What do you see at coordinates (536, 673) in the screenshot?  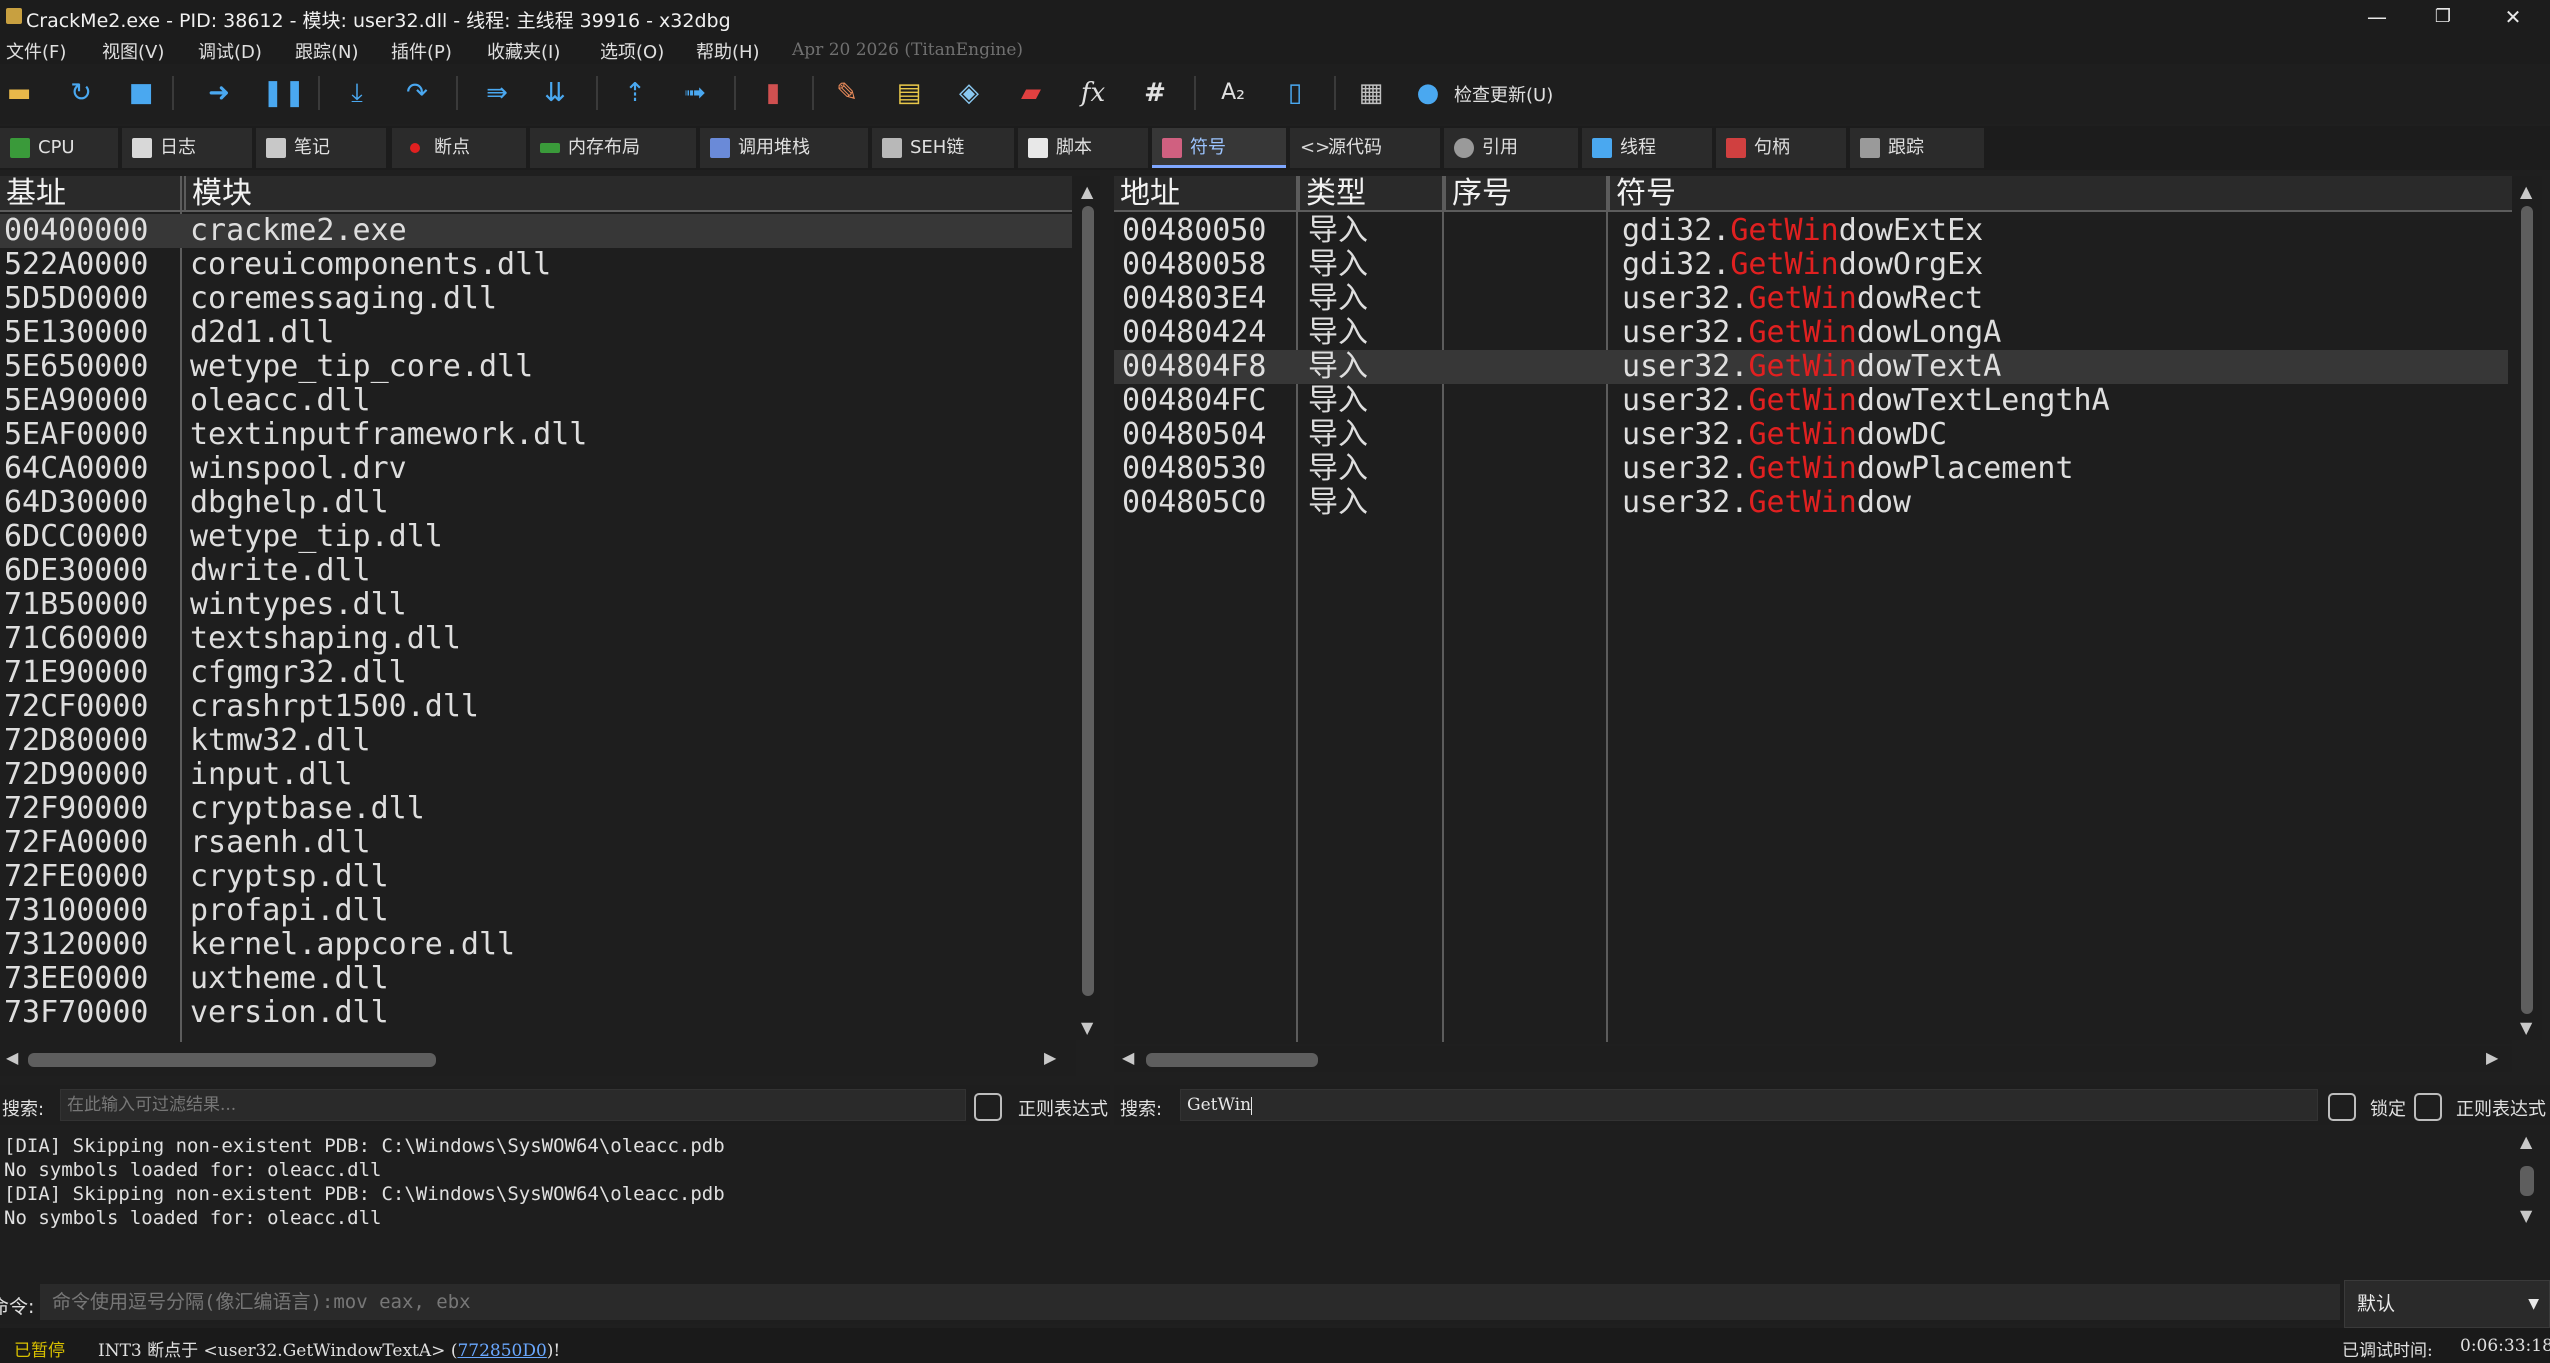 I see `module-row: 71E90000 cfgmgr32.dll` at bounding box center [536, 673].